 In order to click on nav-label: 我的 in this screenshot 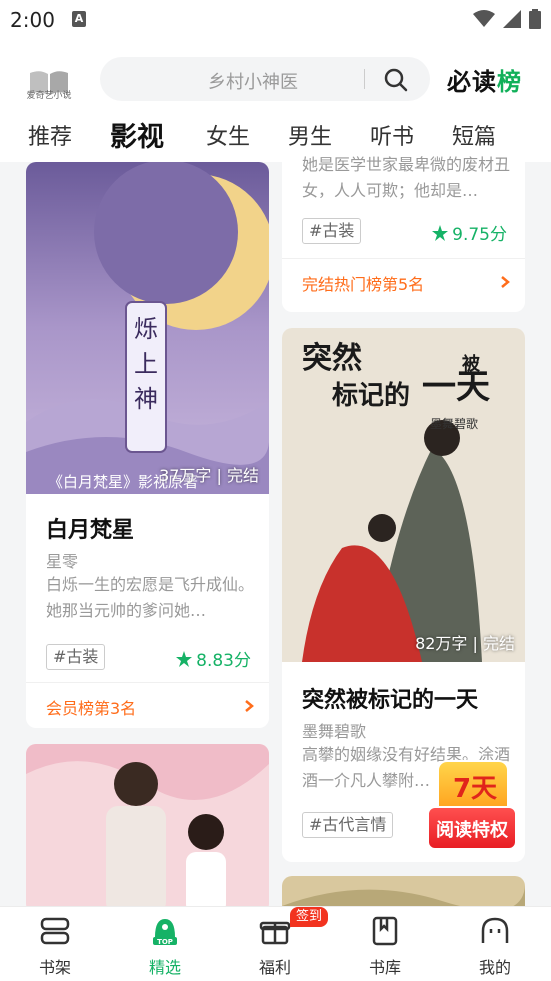, I will do `click(494, 967)`.